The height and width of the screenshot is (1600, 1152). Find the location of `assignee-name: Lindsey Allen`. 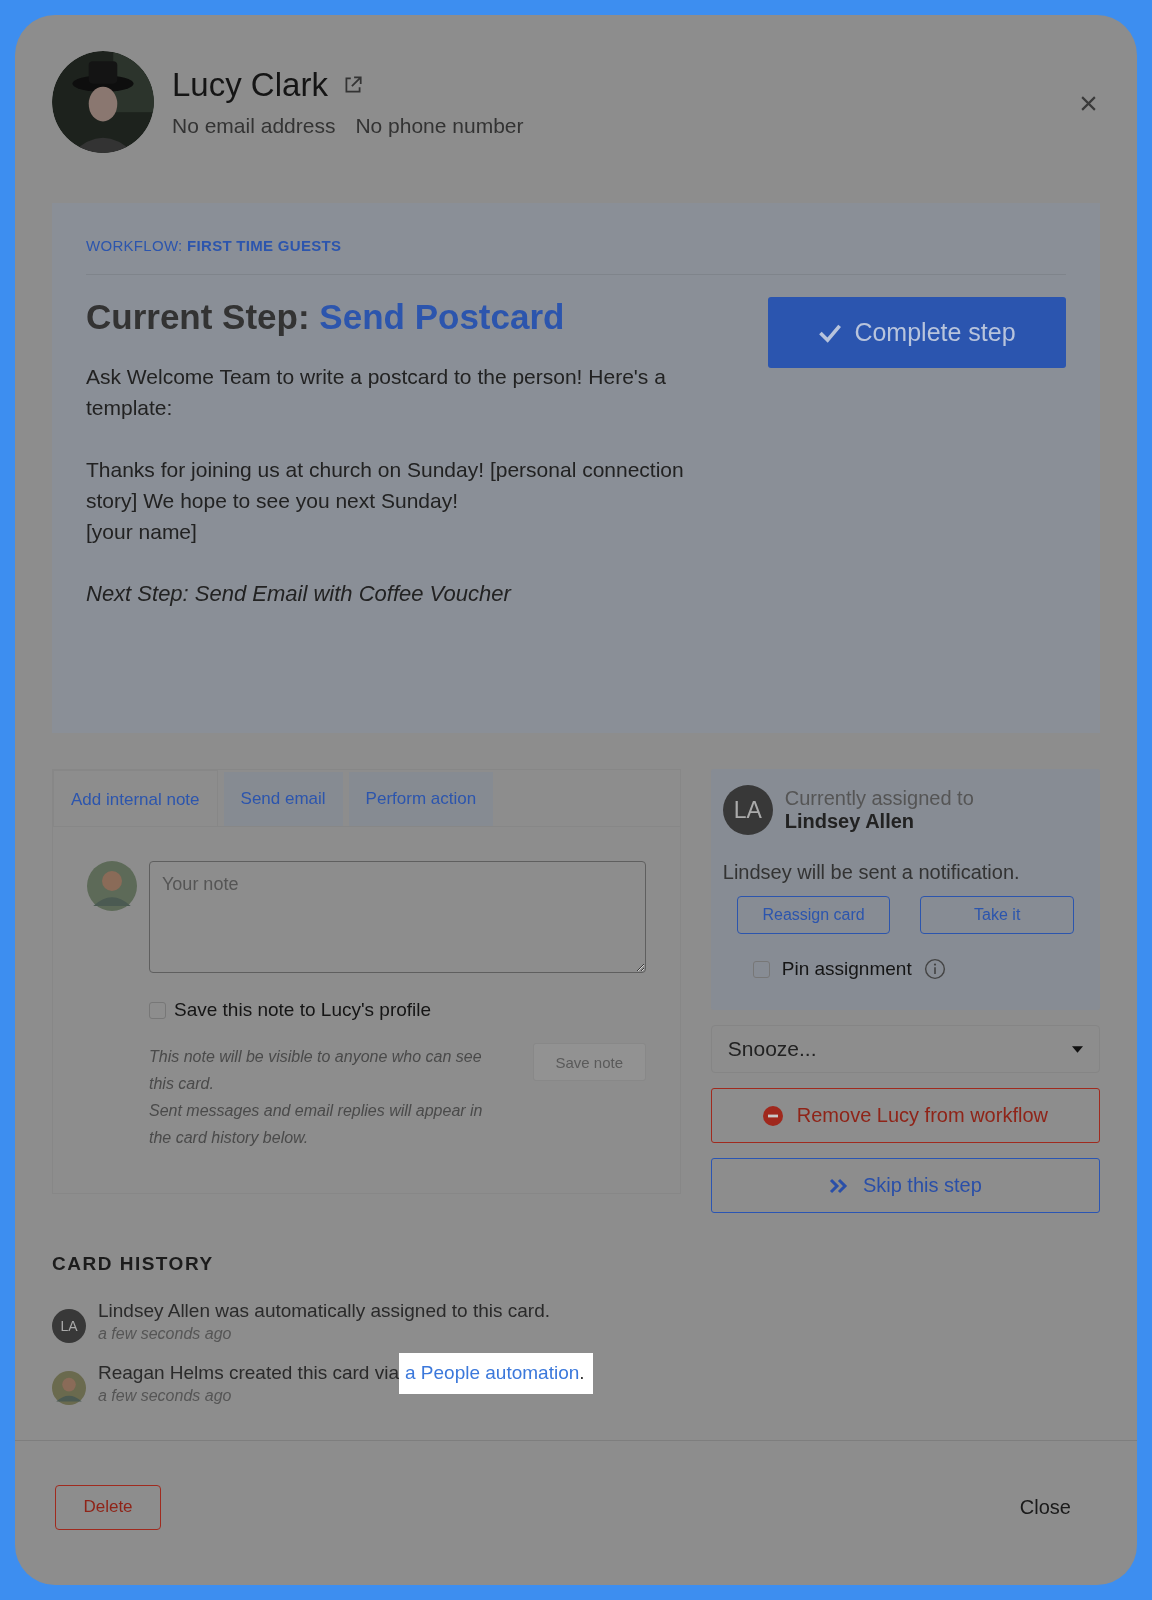

assignee-name: Lindsey Allen is located at coordinates (850, 821).